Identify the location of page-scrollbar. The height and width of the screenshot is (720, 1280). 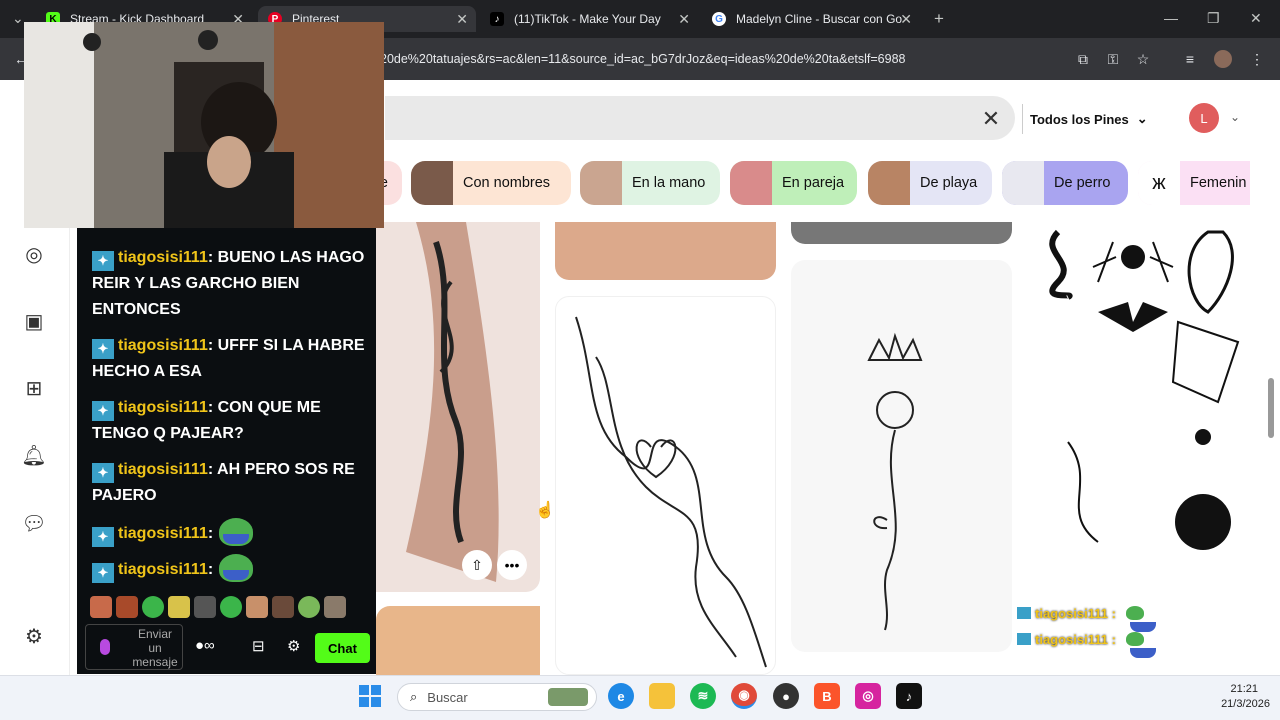
(1271, 377).